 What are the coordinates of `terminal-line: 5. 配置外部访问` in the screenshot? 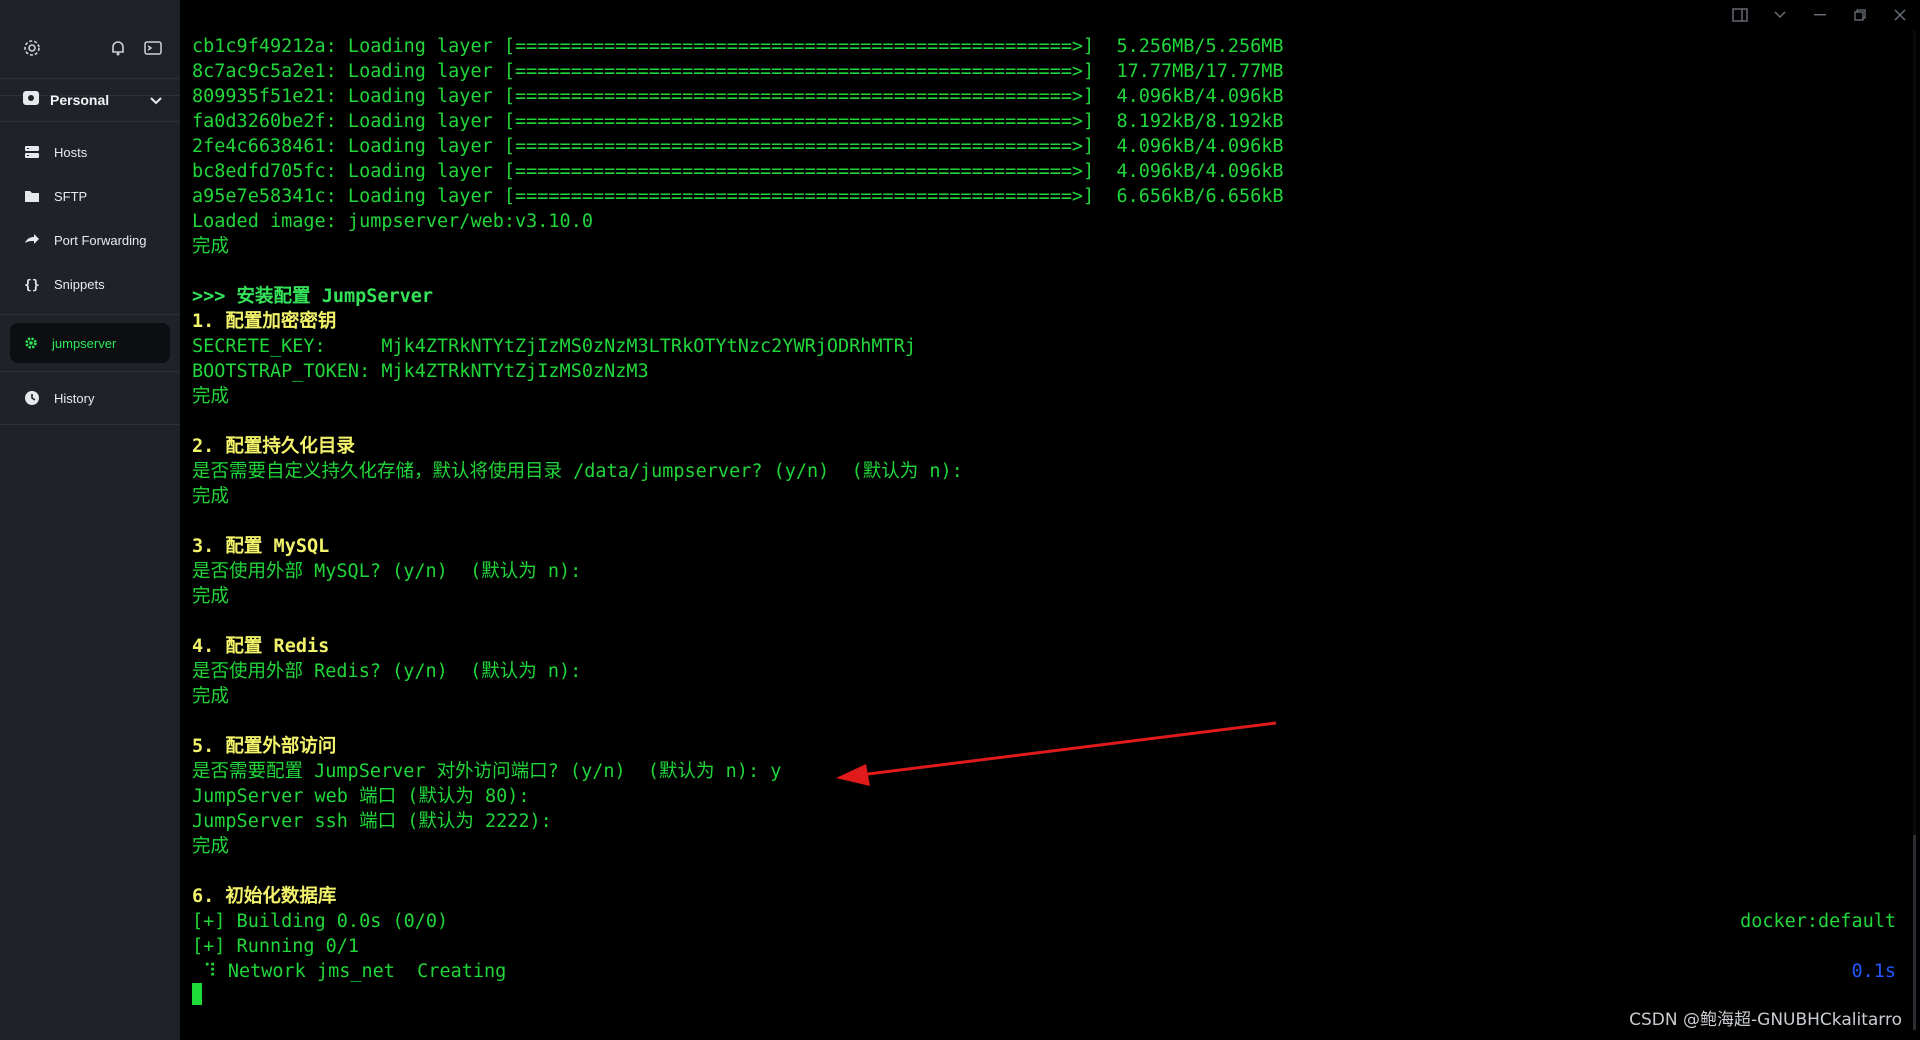 It's located at (264, 746).